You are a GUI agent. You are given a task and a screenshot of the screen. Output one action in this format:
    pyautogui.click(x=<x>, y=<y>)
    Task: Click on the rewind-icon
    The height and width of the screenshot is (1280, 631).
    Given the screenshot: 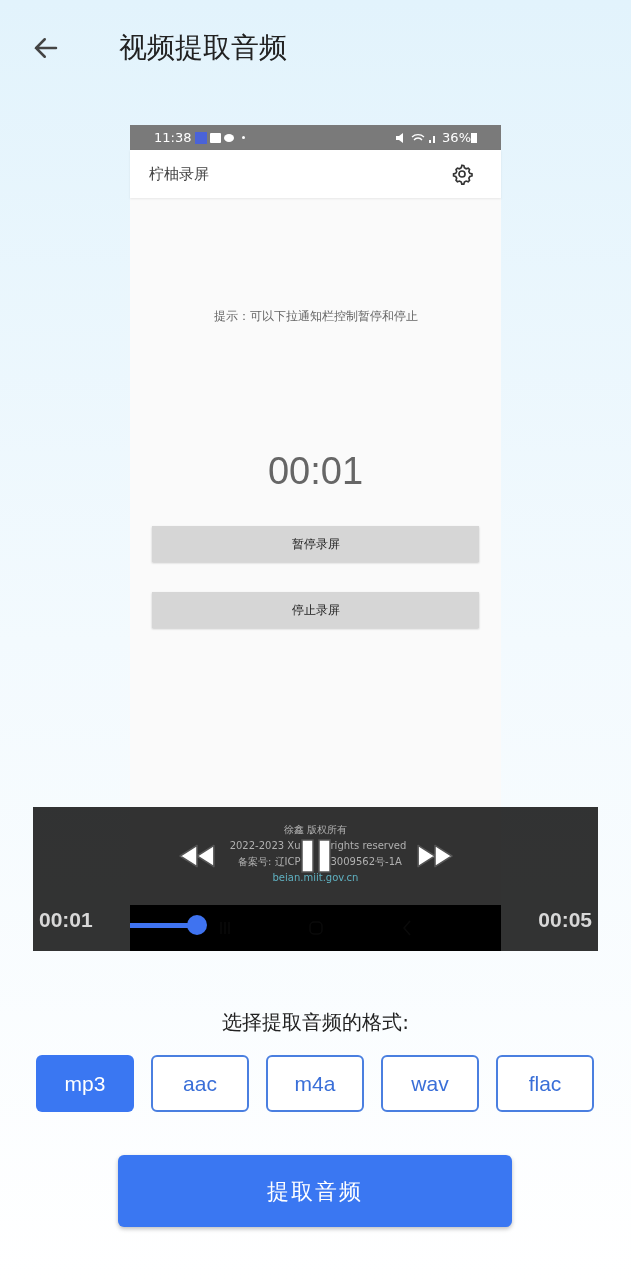 What is the action you would take?
    pyautogui.click(x=196, y=856)
    